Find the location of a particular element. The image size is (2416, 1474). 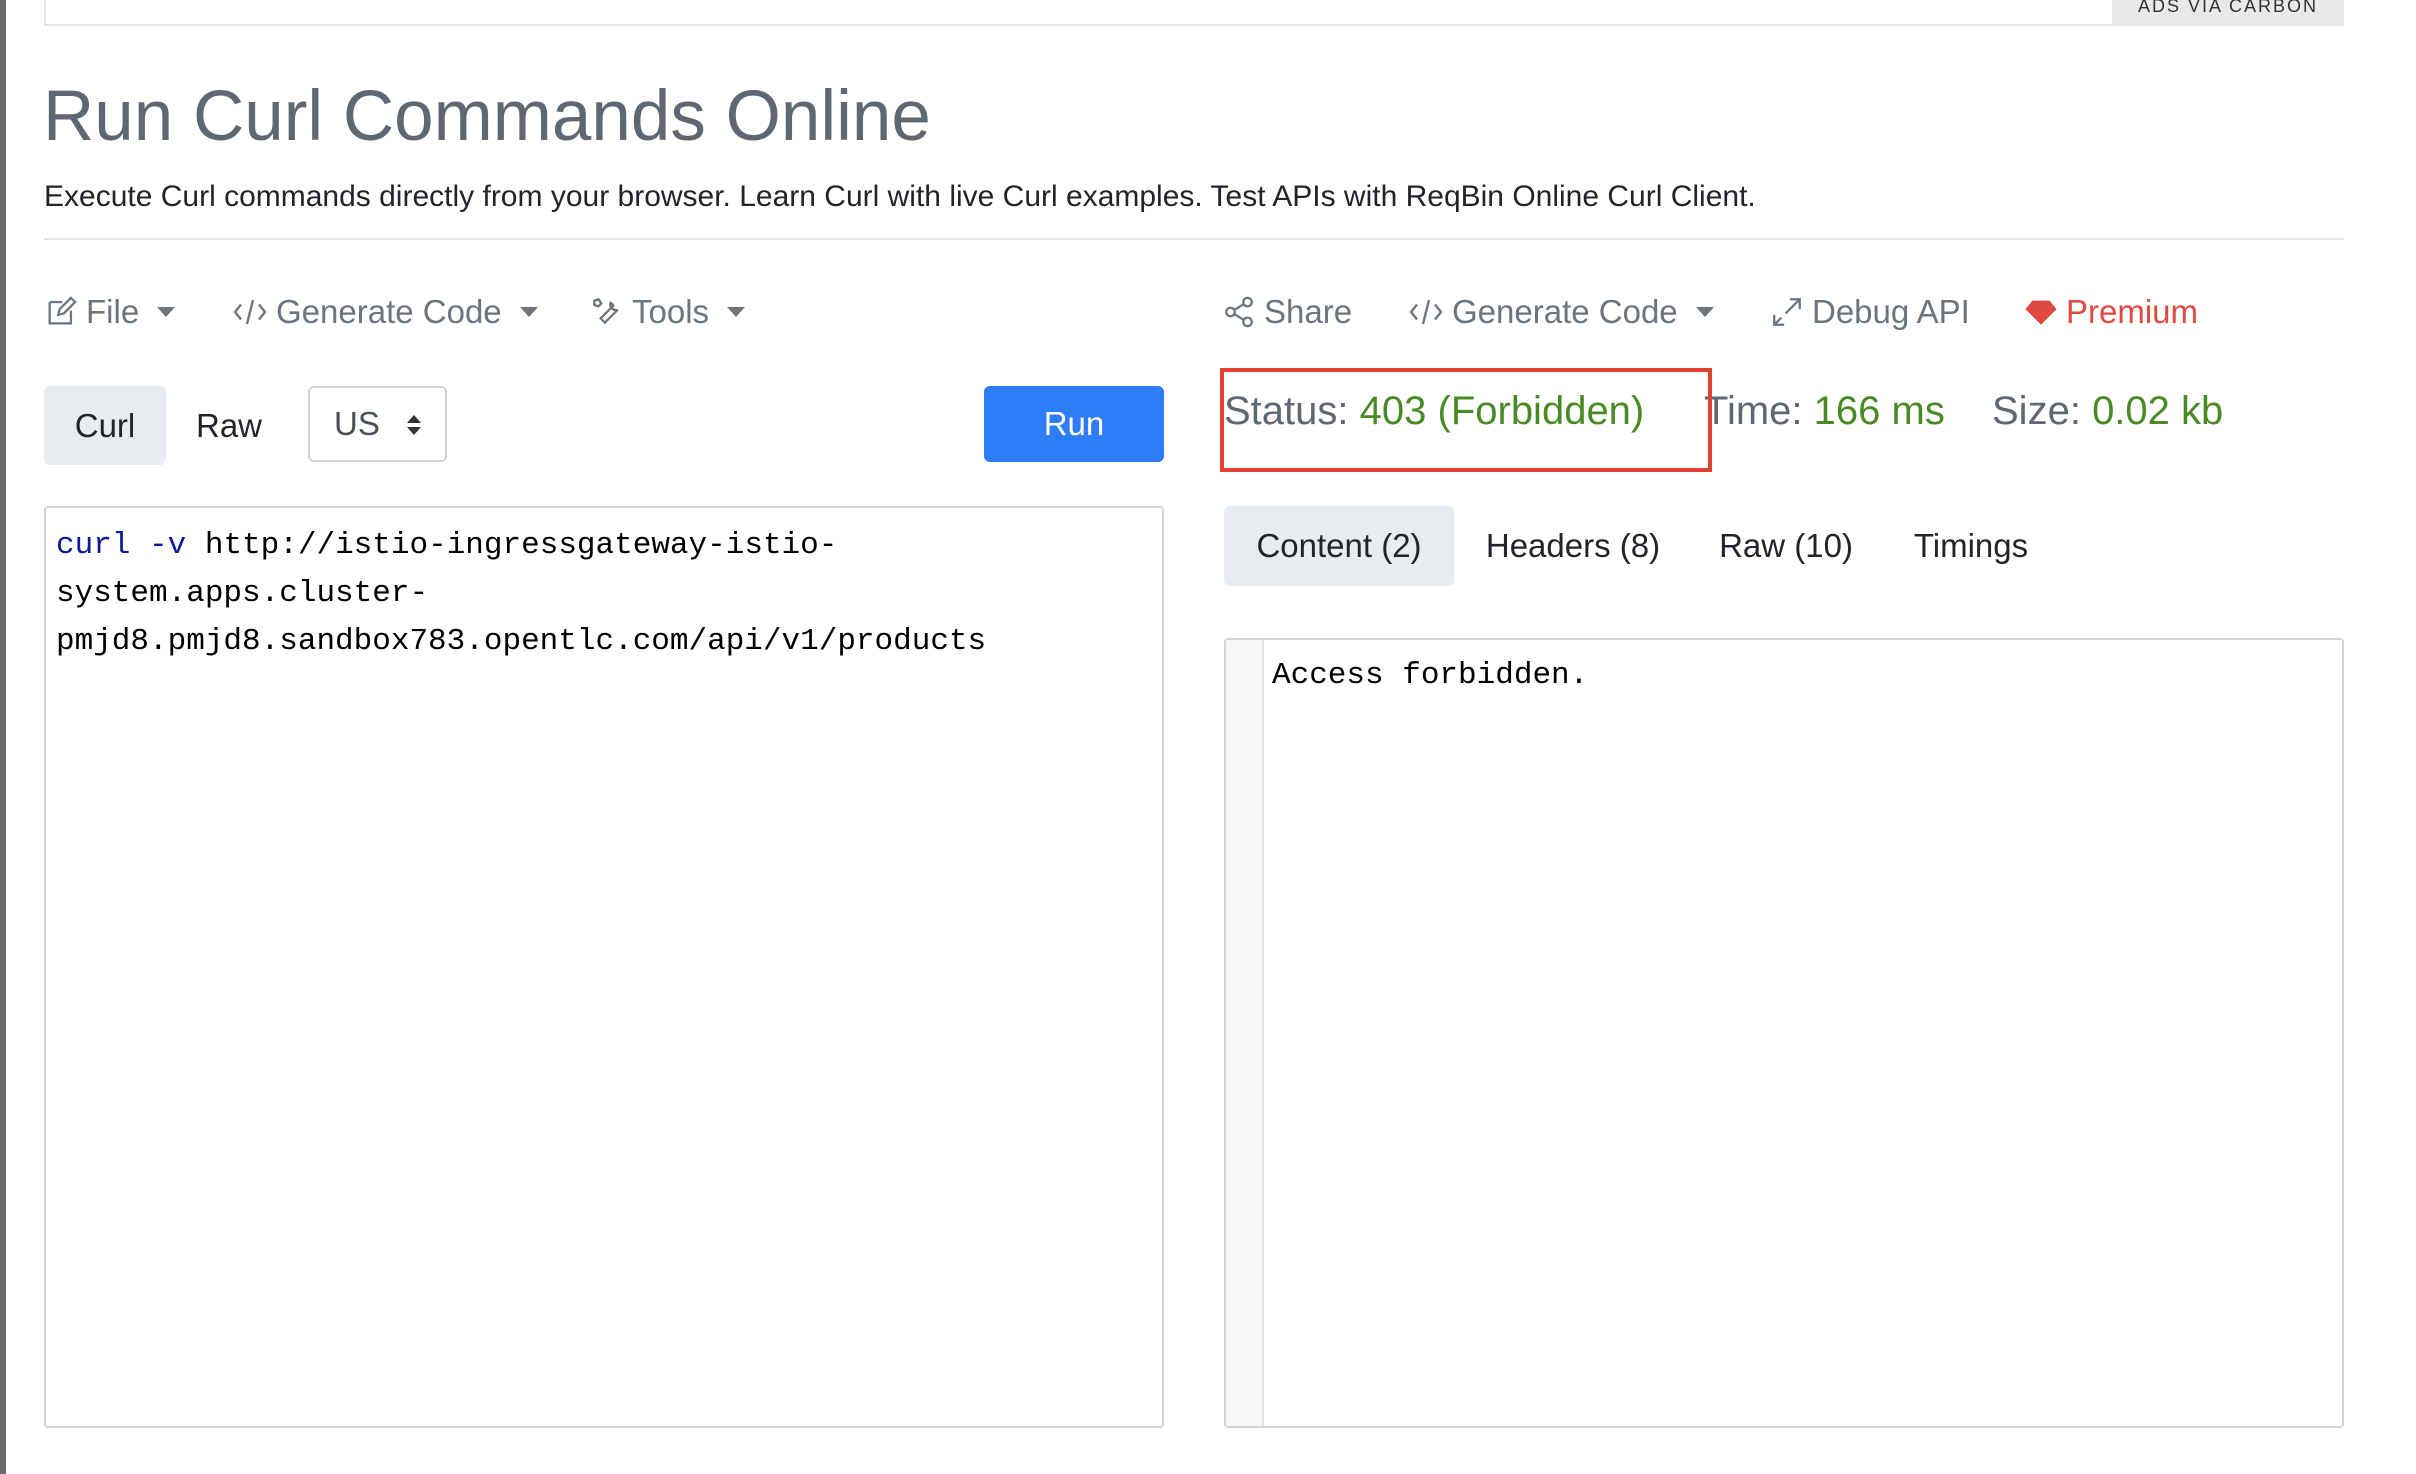

region-select: US is located at coordinates (377, 424).